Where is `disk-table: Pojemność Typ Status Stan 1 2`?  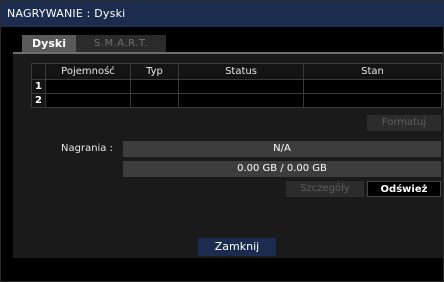
disk-table: Pojemność Typ Status Stan 1 2 is located at coordinates (236, 85).